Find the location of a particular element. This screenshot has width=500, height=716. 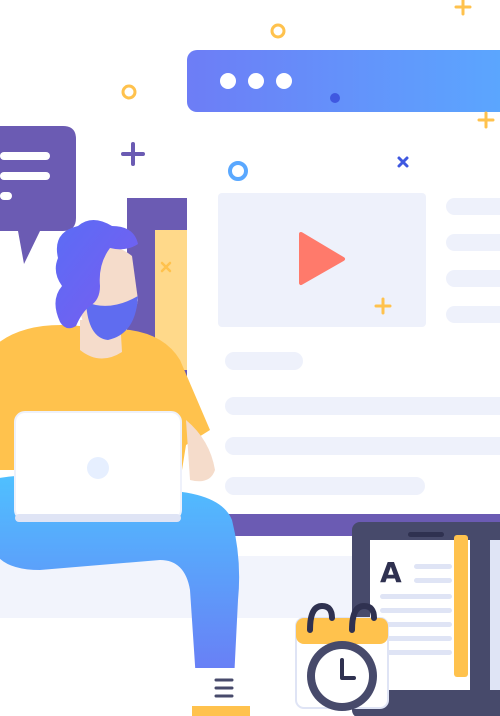

browser-bar-dot is located at coordinates (335, 98).